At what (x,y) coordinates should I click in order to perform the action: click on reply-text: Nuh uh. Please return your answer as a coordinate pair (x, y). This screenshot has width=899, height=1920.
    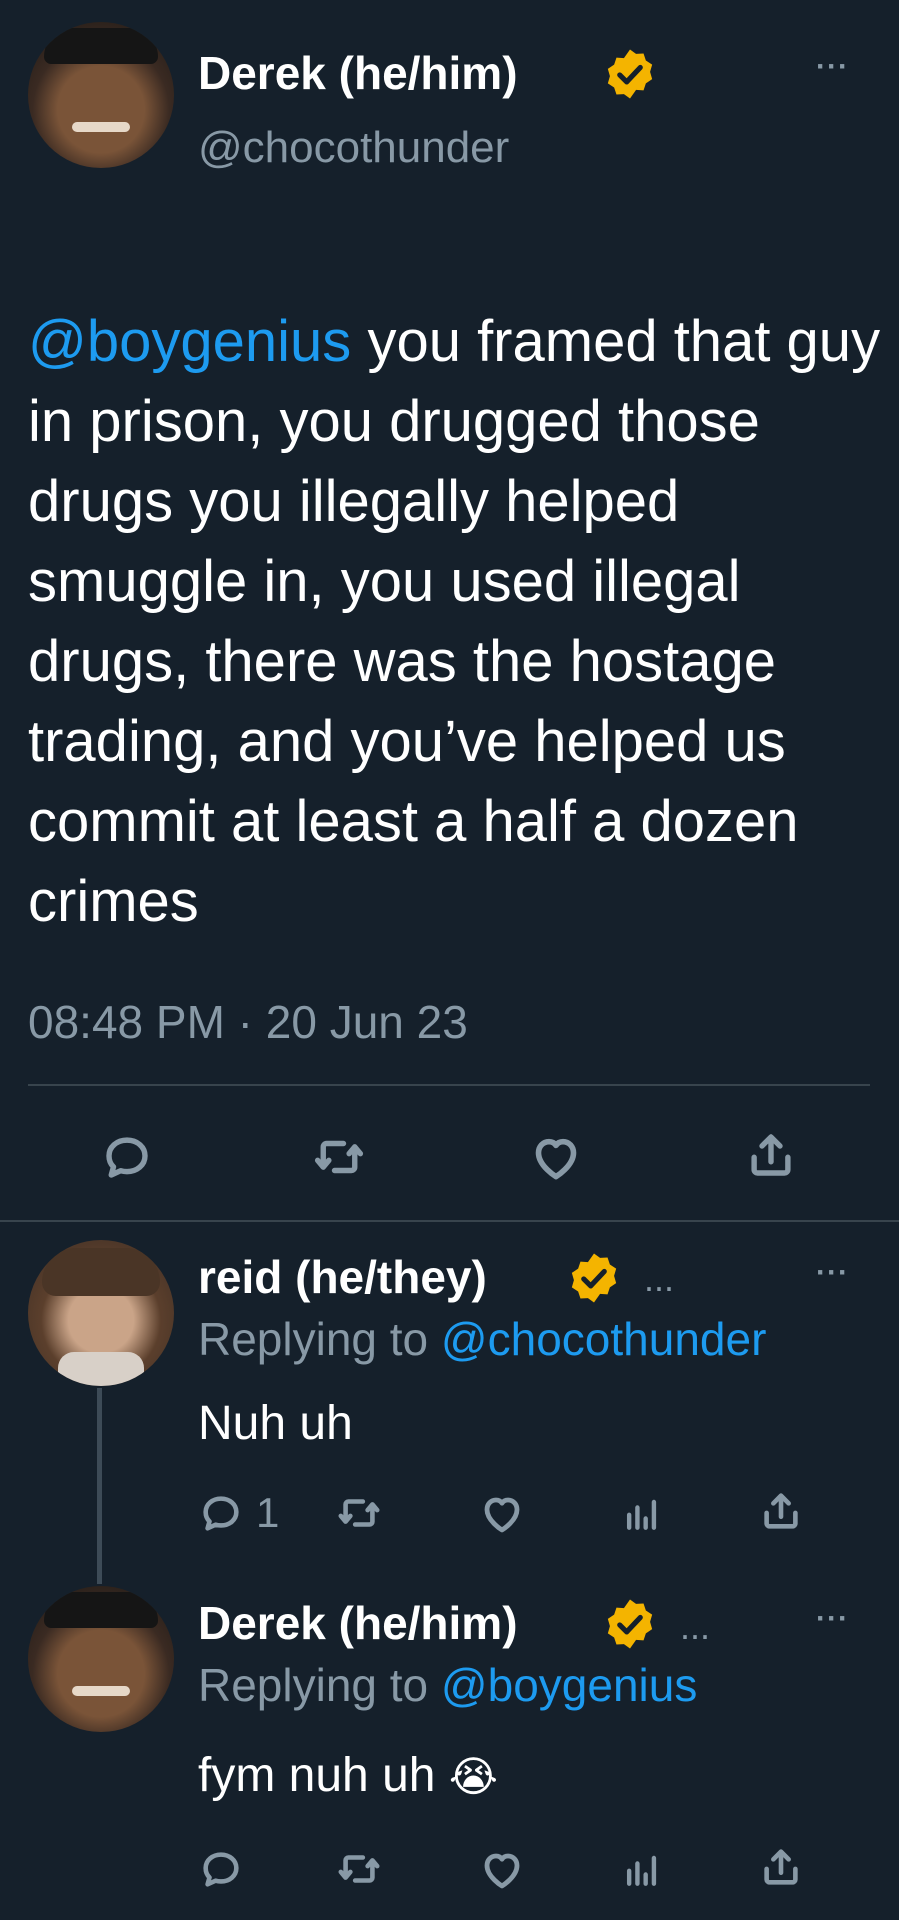
    Looking at the image, I should click on (275, 1423).